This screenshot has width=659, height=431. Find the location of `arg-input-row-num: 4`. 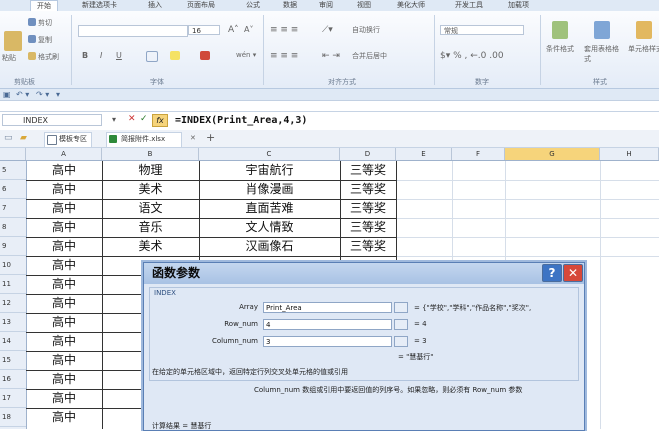

arg-input-row-num: 4 is located at coordinates (327, 324).